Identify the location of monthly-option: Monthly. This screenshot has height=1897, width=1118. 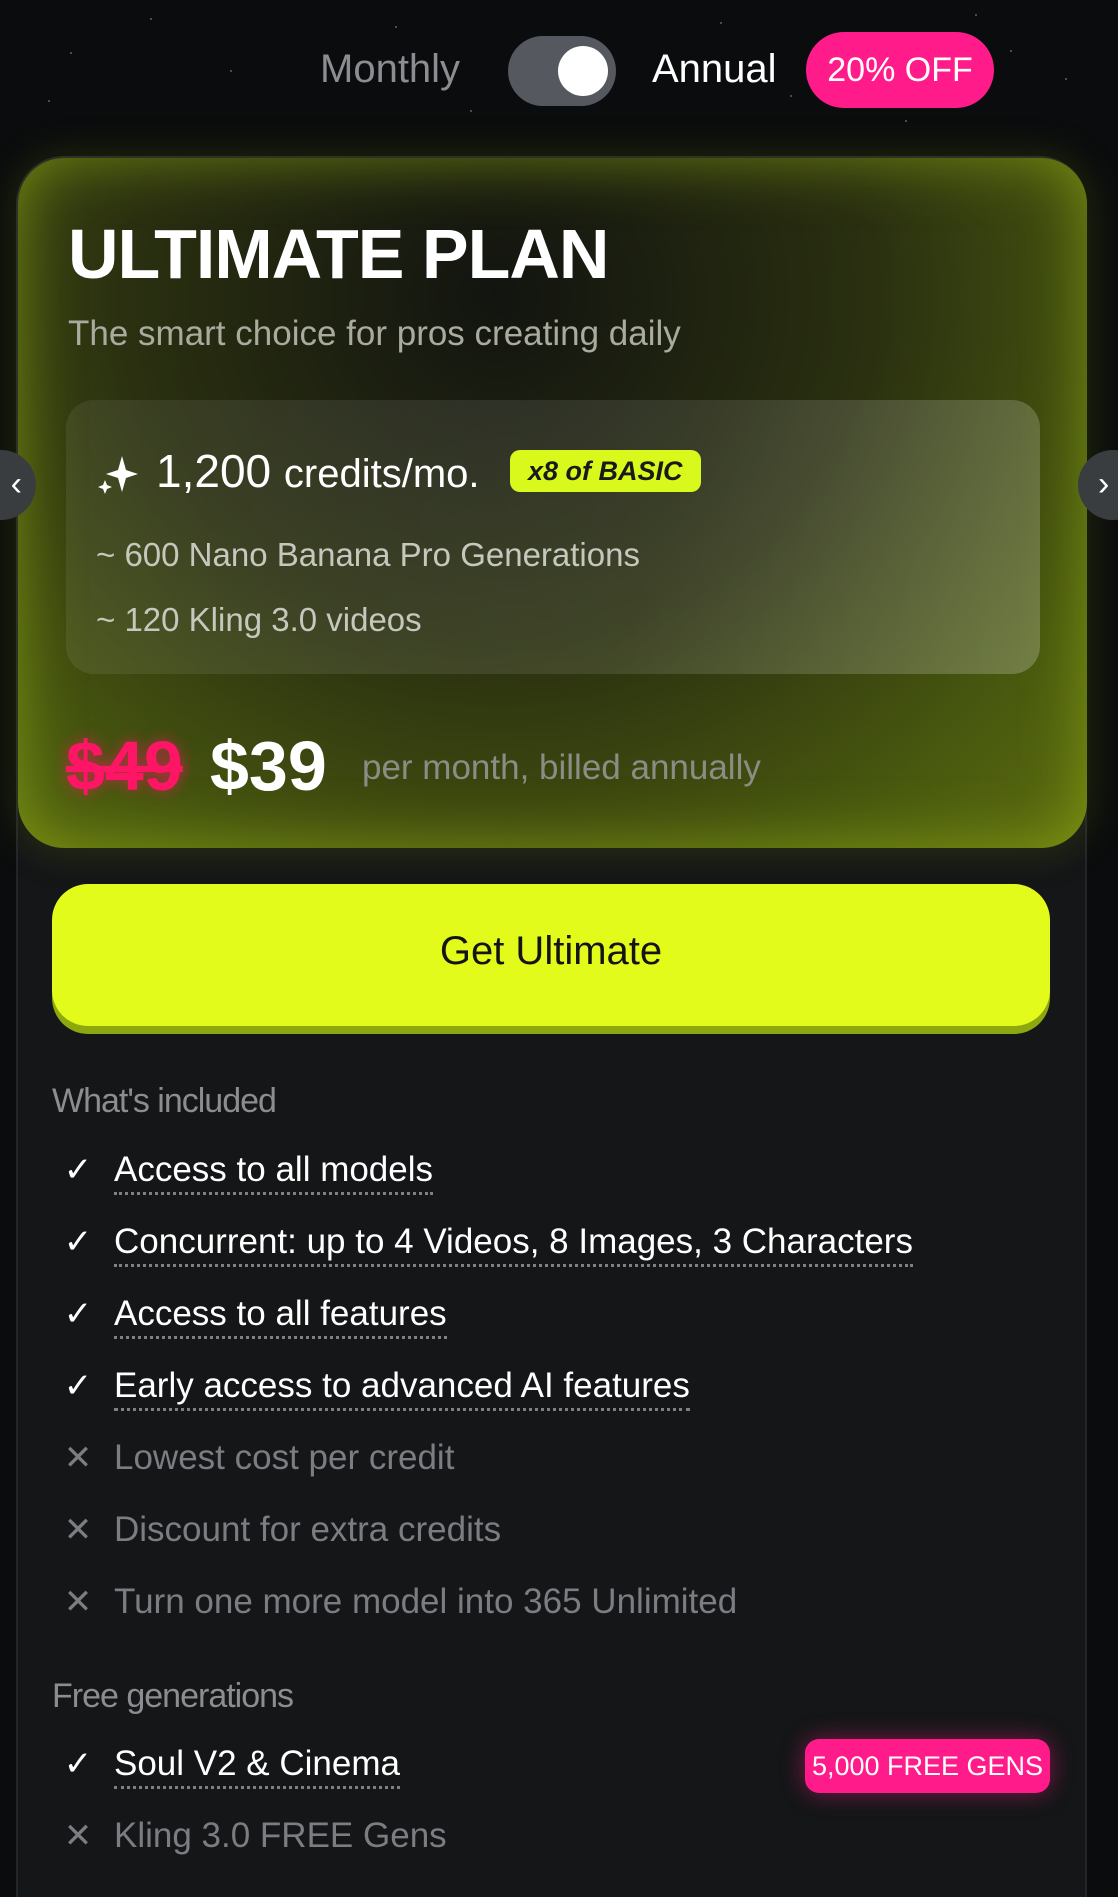
(390, 69).